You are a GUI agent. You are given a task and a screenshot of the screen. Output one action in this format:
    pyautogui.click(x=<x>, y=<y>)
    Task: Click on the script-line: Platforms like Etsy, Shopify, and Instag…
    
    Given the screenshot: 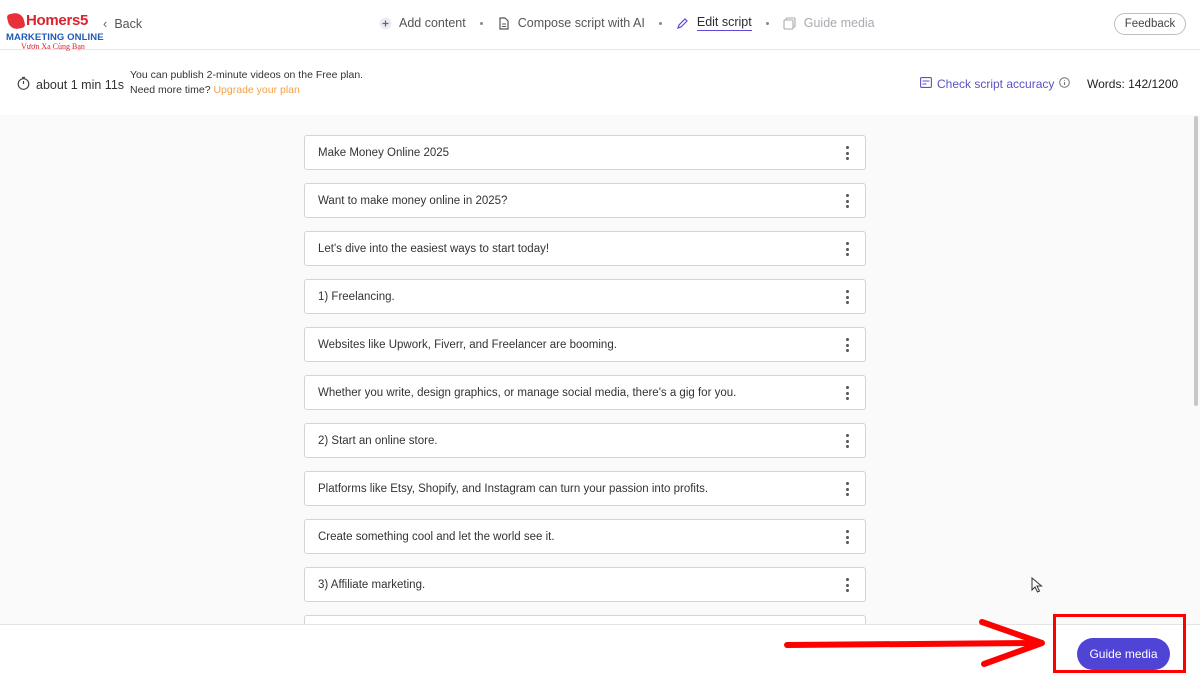 What is the action you would take?
    pyautogui.click(x=585, y=488)
    